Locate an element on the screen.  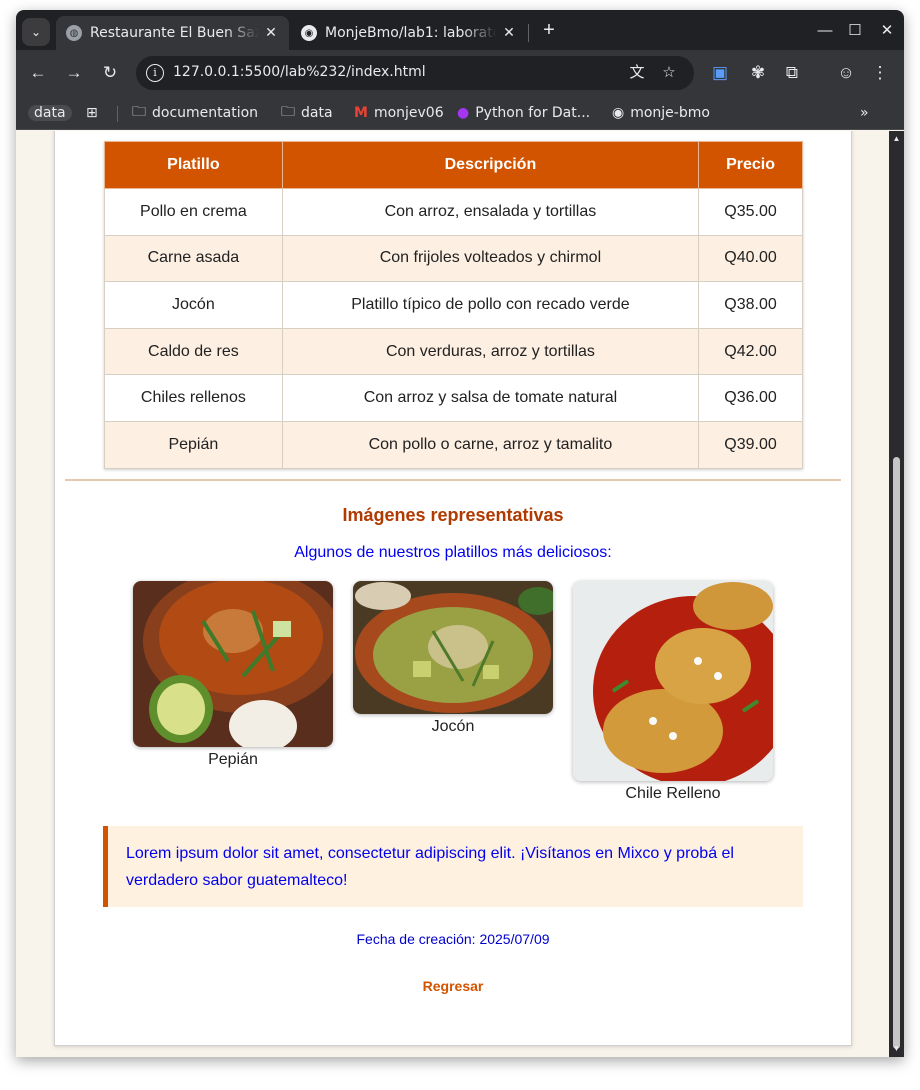
apps-grid-icon: ⊞ is located at coordinates (92, 113).